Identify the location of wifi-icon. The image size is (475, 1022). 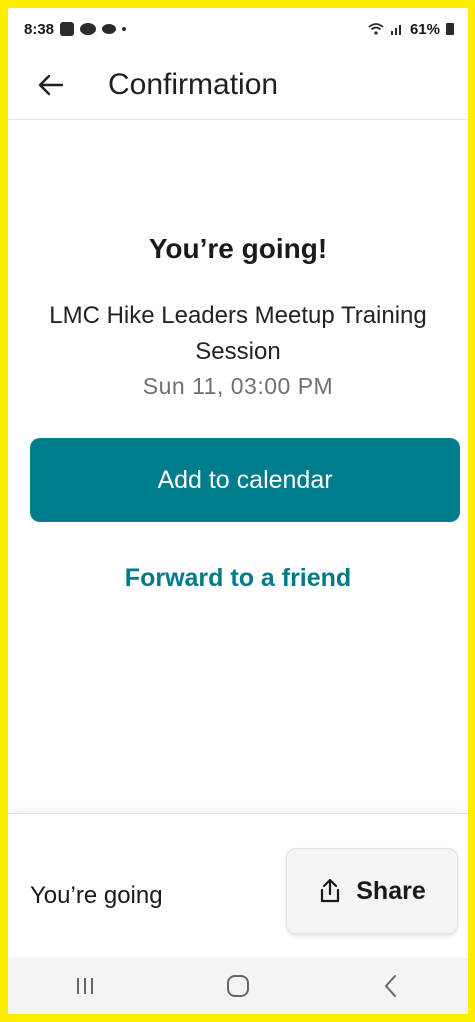
(376, 29).